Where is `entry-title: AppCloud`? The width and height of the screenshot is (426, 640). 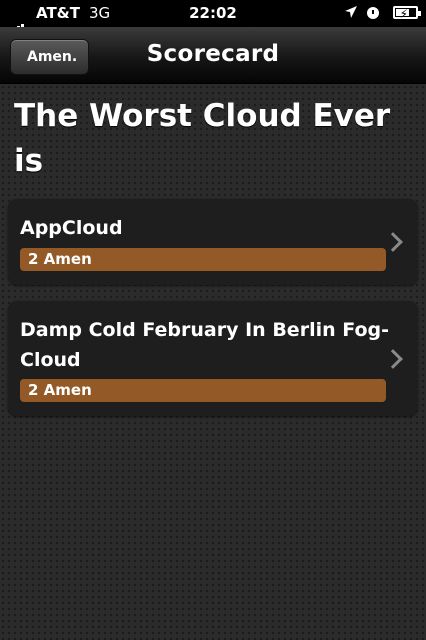
entry-title: AppCloud is located at coordinates (71, 228).